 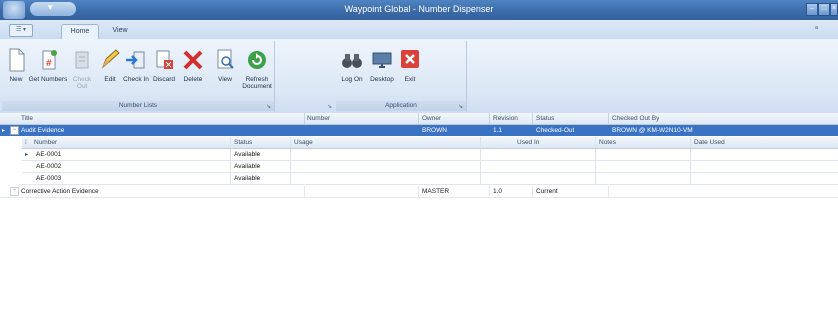 What do you see at coordinates (431, 118) in the screenshot?
I see `column-owner: Owner` at bounding box center [431, 118].